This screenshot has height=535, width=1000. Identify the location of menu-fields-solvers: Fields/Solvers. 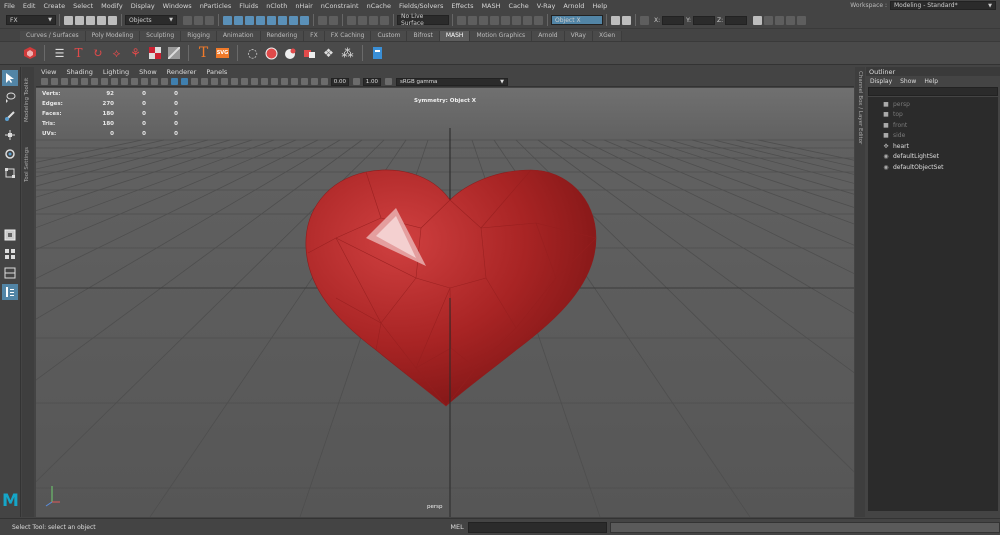
(421, 6).